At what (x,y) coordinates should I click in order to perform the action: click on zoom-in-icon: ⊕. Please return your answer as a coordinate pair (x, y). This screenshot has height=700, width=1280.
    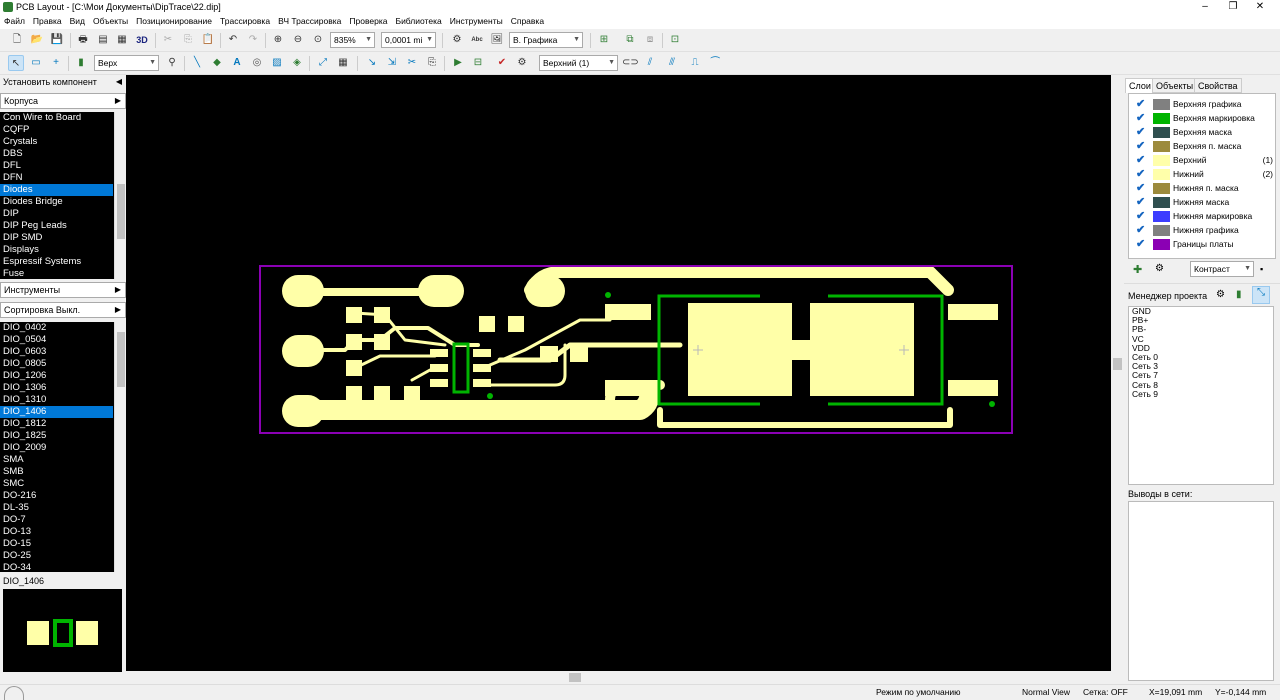
    Looking at the image, I should click on (278, 40).